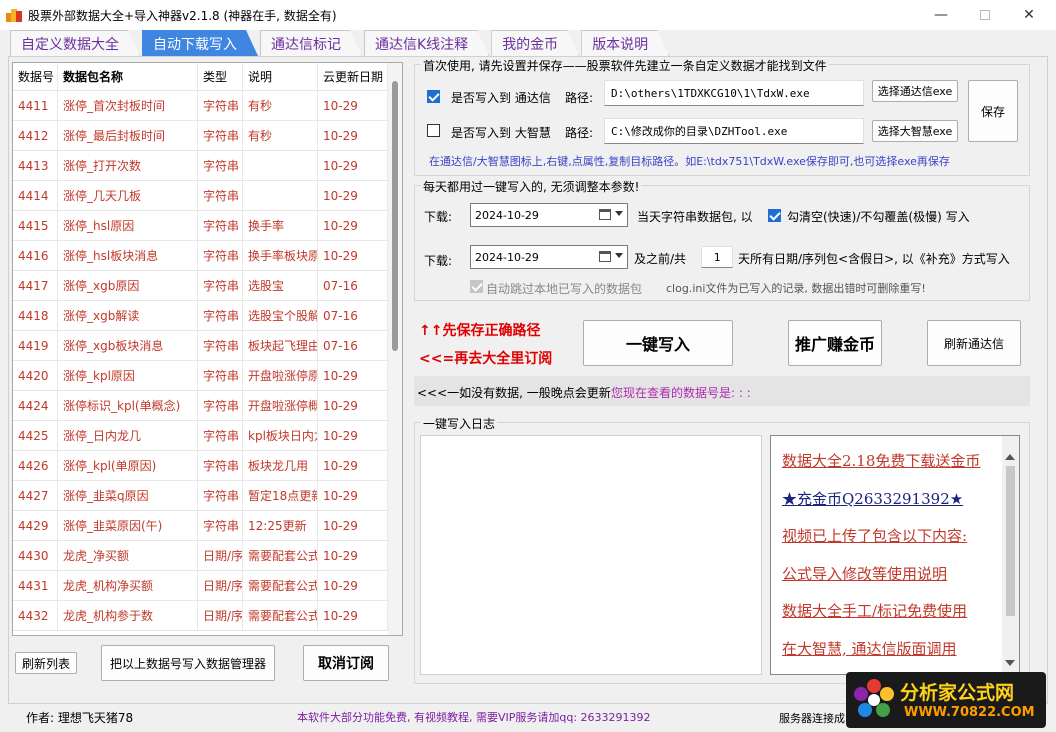  Describe the element at coordinates (433, 96) in the screenshot. I see `tdx-write-checkbox` at that location.